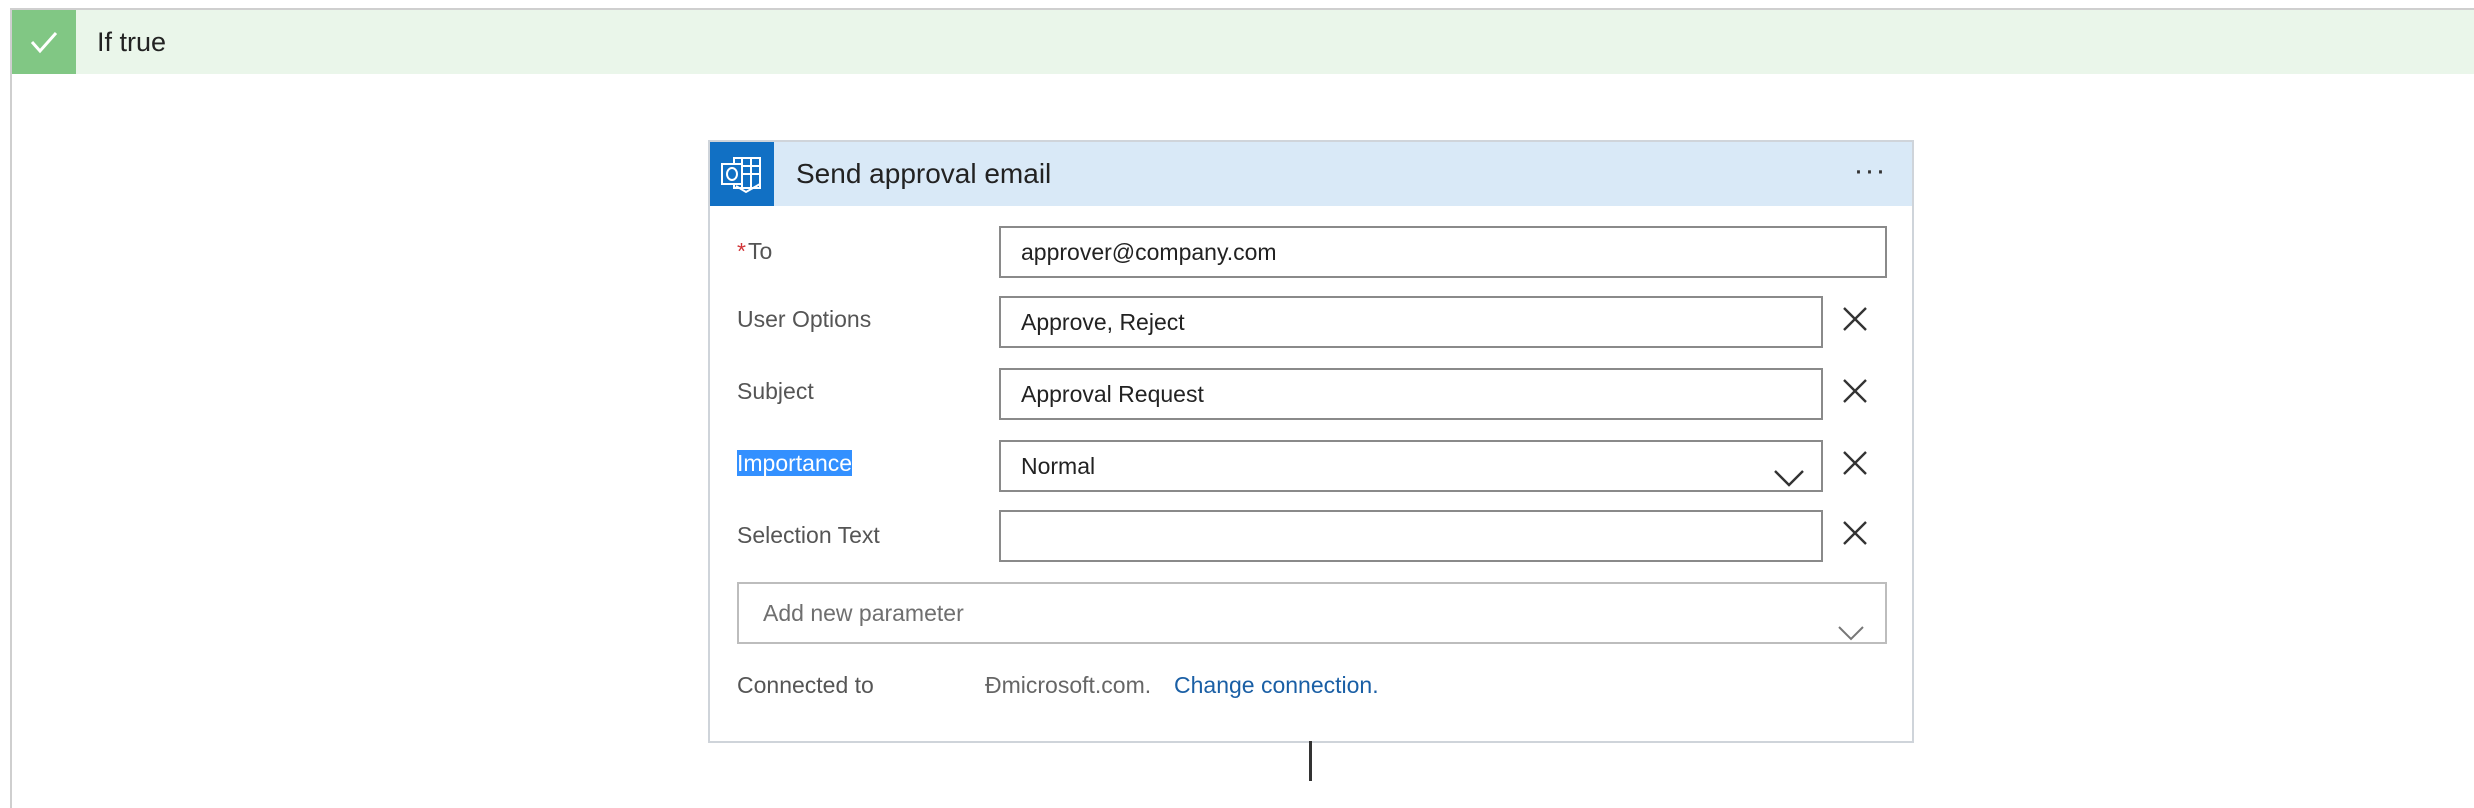 This screenshot has height=808, width=2474. Describe the element at coordinates (808, 535) in the screenshot. I see `selection-text-label: Selection Text` at that location.